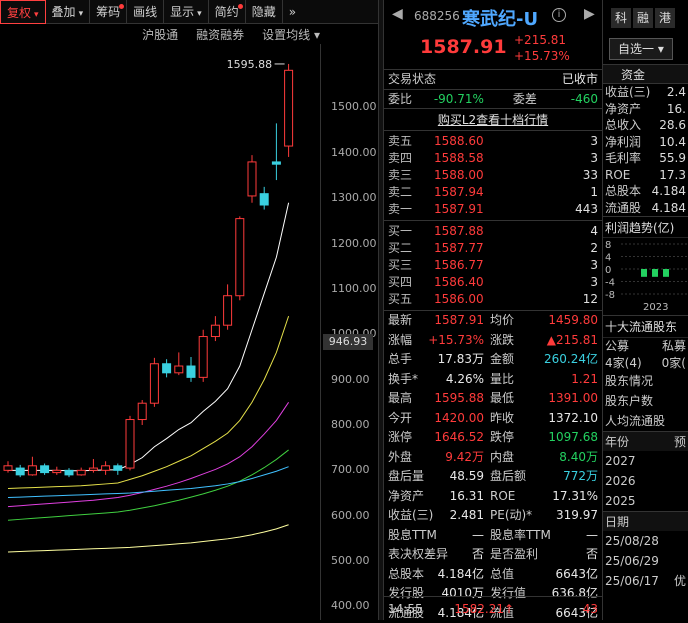 The width and height of the screenshot is (688, 623). I want to click on stock-name: 寒武纪-U, so click(500, 18).